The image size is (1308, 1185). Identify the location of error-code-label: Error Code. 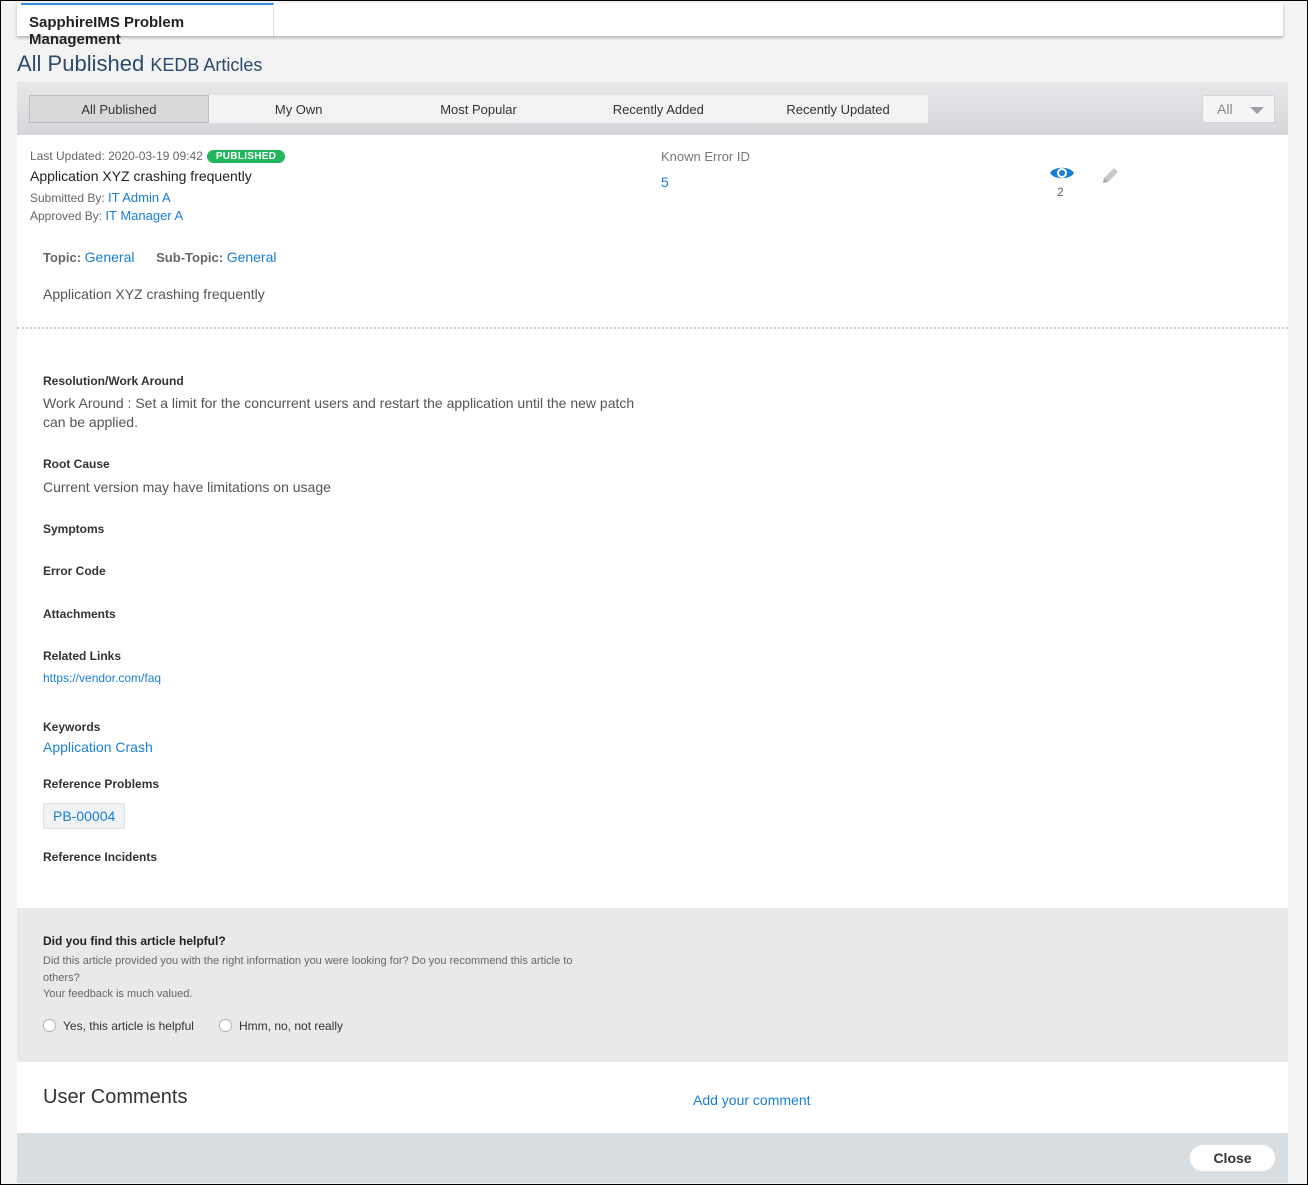
(74, 571).